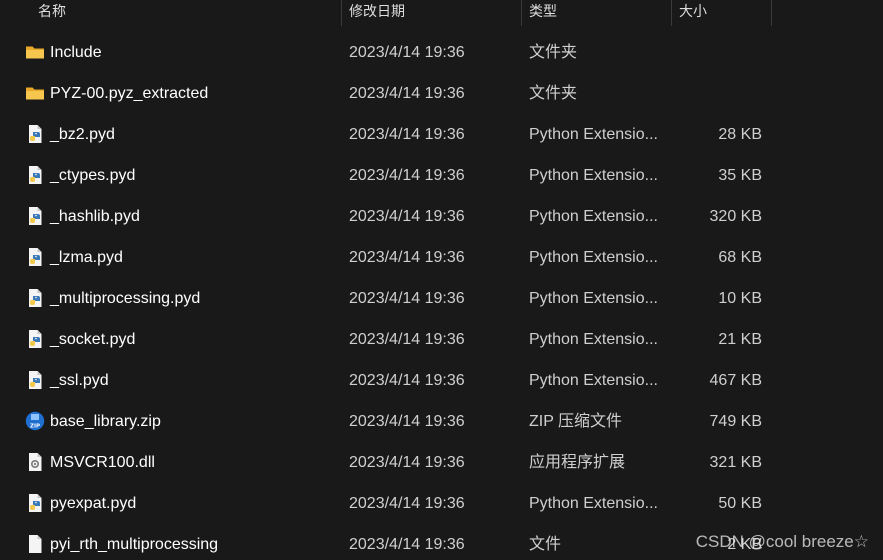 The width and height of the screenshot is (883, 560). Describe the element at coordinates (93, 339) in the screenshot. I see `file-name: _socket.pyd` at that location.